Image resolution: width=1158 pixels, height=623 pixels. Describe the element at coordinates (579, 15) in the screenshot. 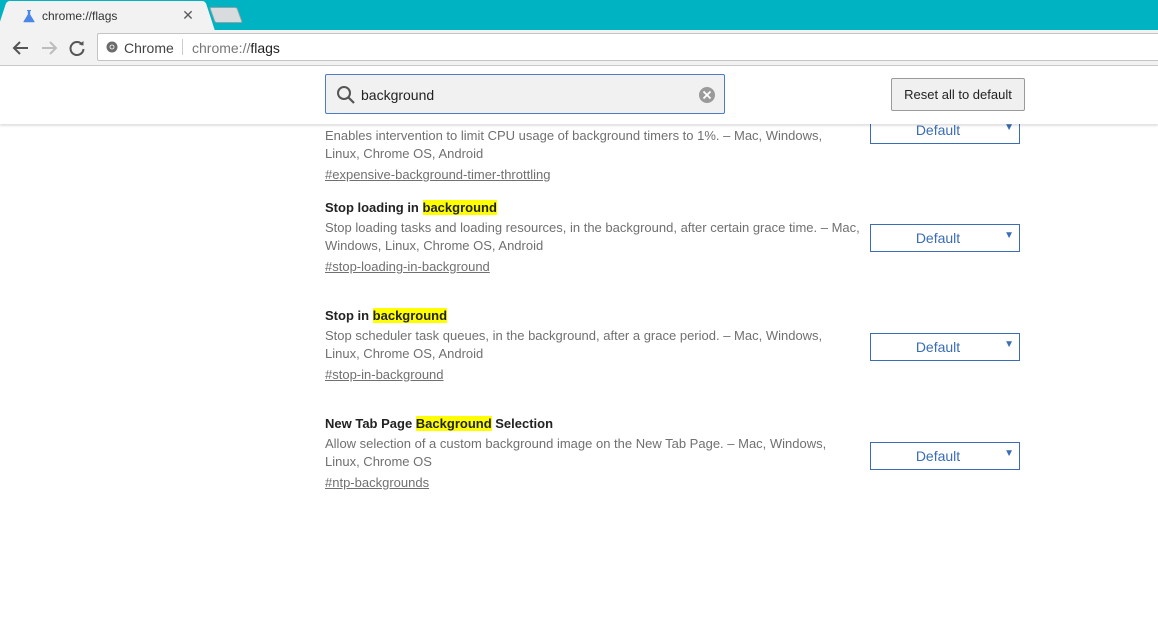

I see `tab-strip: chrome://flags ✕` at that location.